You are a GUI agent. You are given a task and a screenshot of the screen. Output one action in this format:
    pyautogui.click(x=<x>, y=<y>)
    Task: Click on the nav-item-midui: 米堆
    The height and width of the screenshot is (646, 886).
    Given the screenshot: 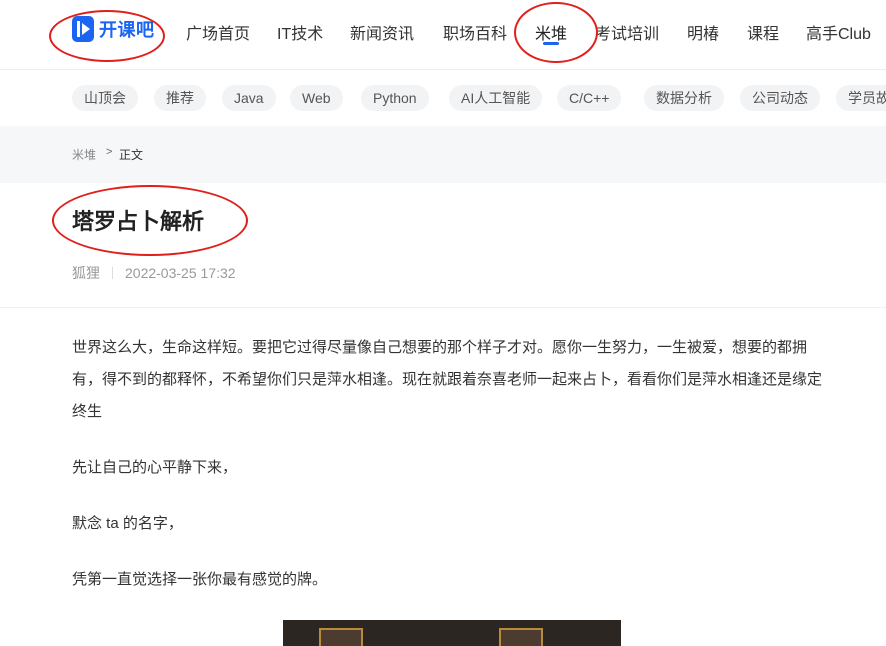 What is the action you would take?
    pyautogui.click(x=551, y=32)
    